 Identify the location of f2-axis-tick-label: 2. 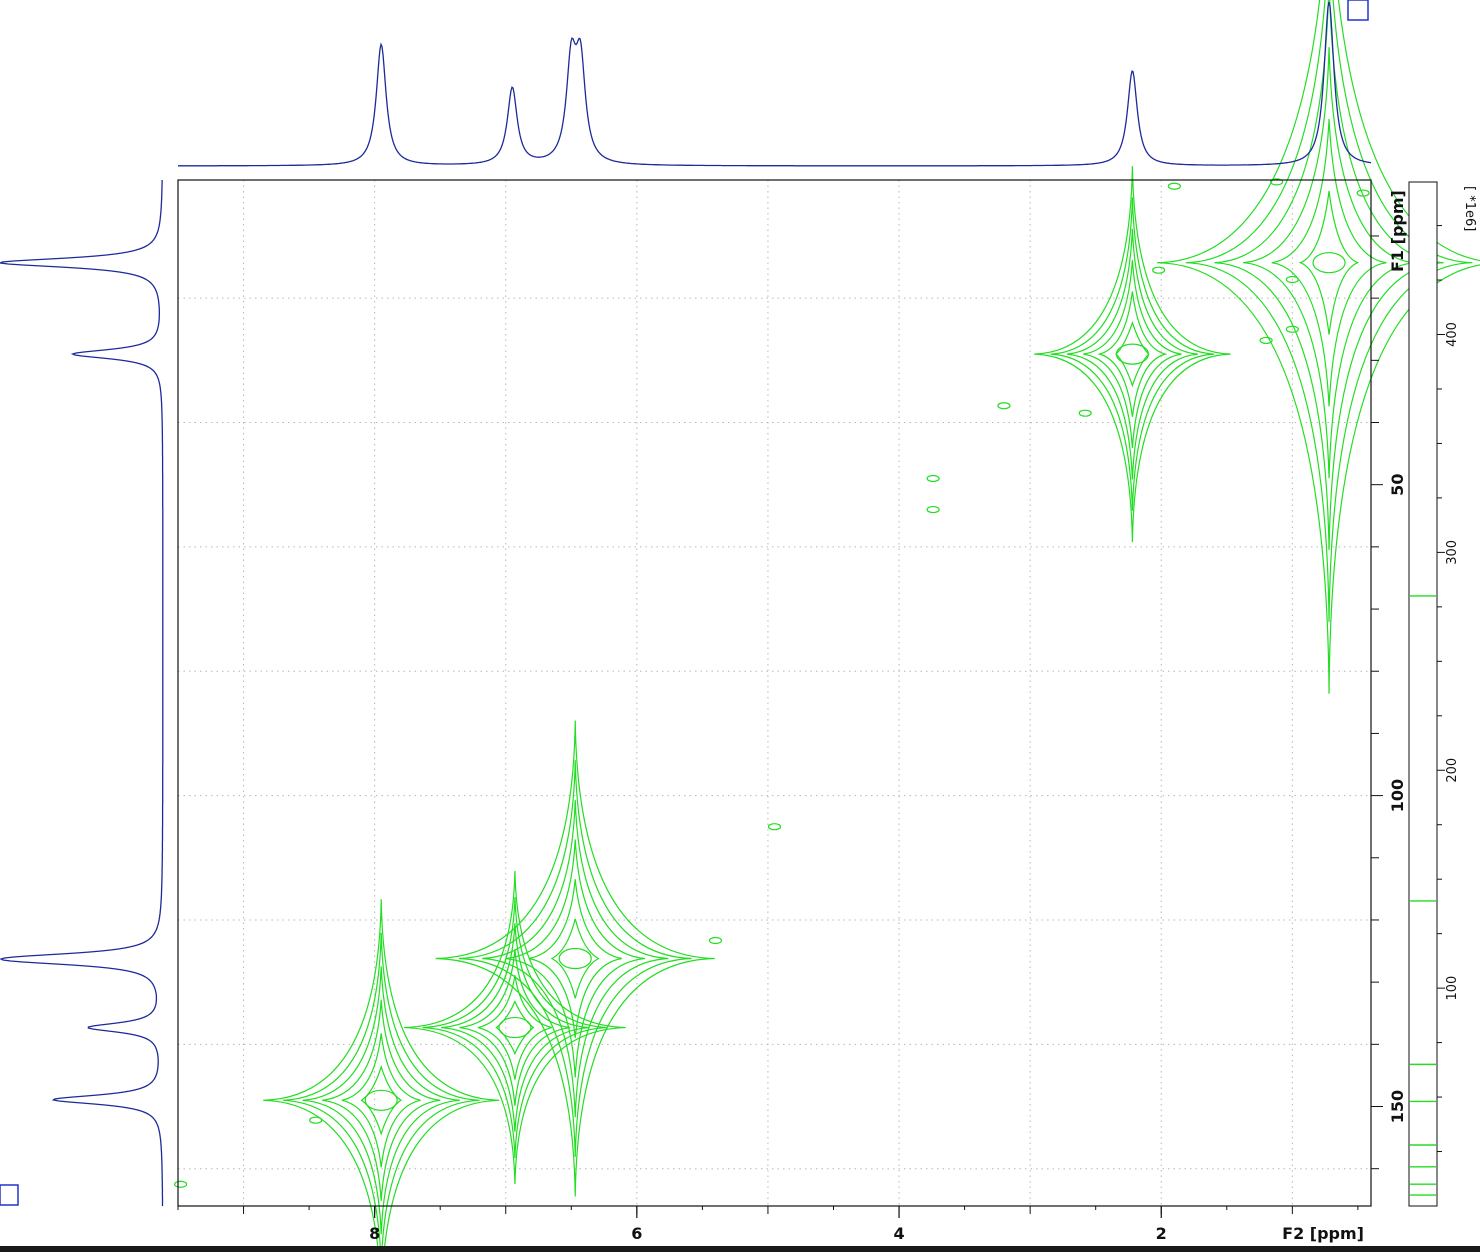
(1161, 1233).